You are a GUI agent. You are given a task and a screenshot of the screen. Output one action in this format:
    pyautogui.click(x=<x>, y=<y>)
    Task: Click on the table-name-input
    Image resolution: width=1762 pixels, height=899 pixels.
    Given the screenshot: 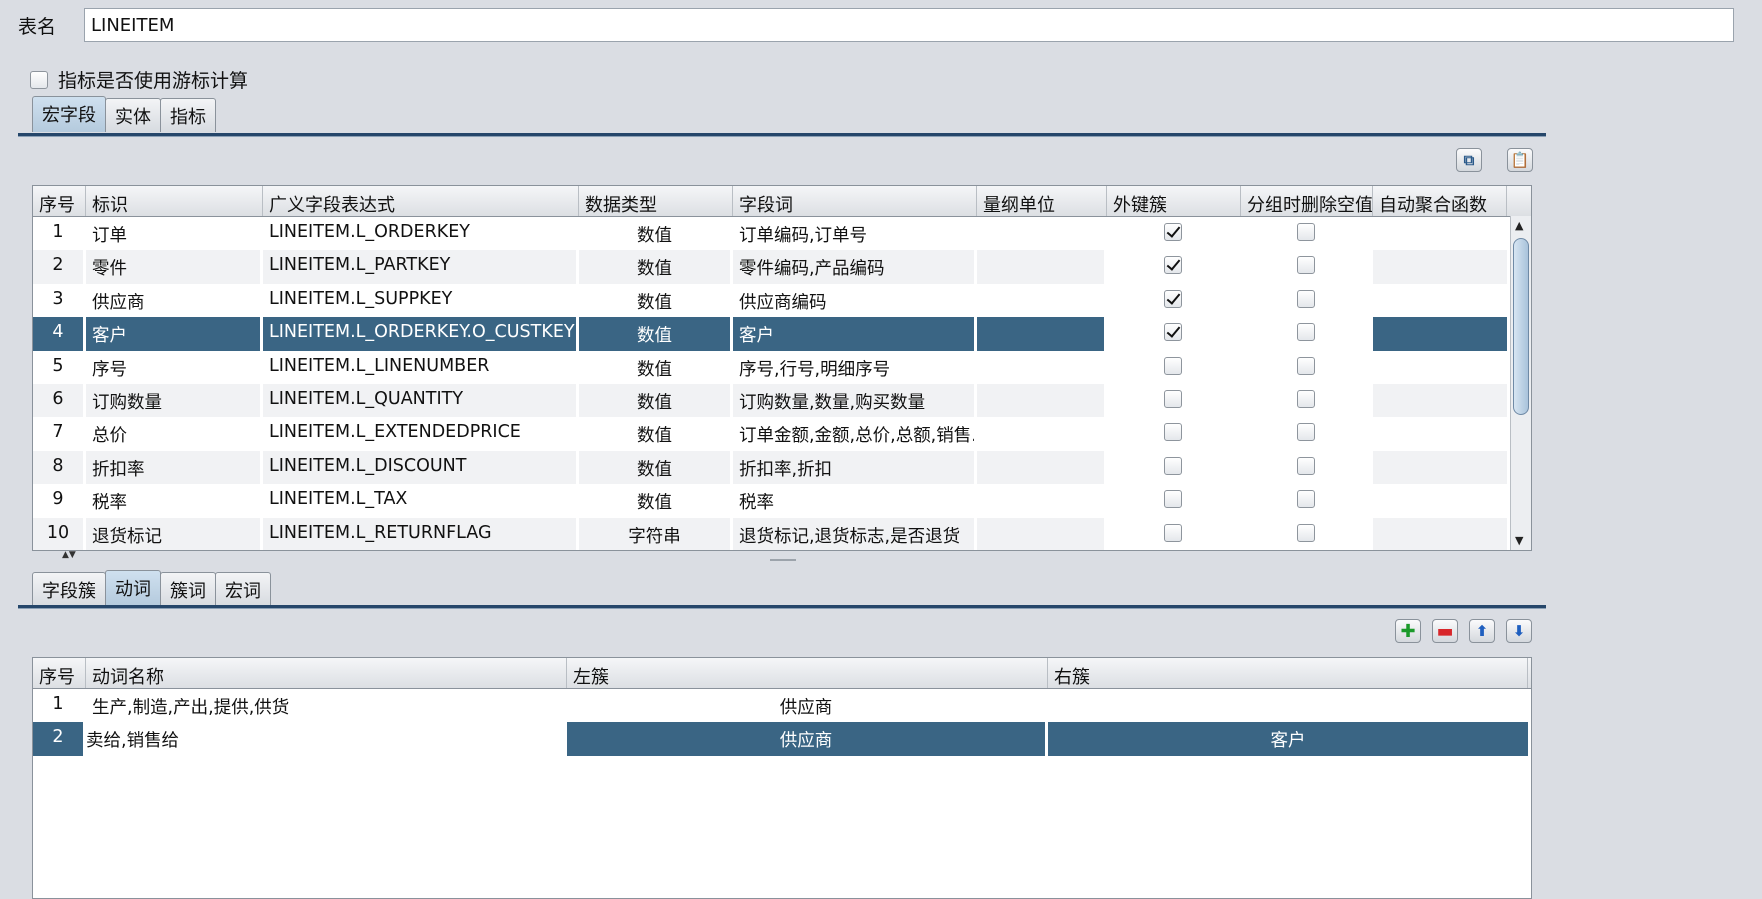 What is the action you would take?
    pyautogui.click(x=909, y=25)
    